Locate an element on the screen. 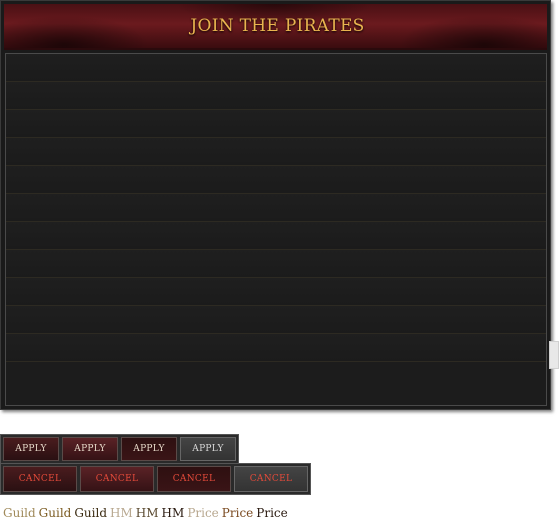  panel-header: JOIN THE PIRATES is located at coordinates (275, 27).